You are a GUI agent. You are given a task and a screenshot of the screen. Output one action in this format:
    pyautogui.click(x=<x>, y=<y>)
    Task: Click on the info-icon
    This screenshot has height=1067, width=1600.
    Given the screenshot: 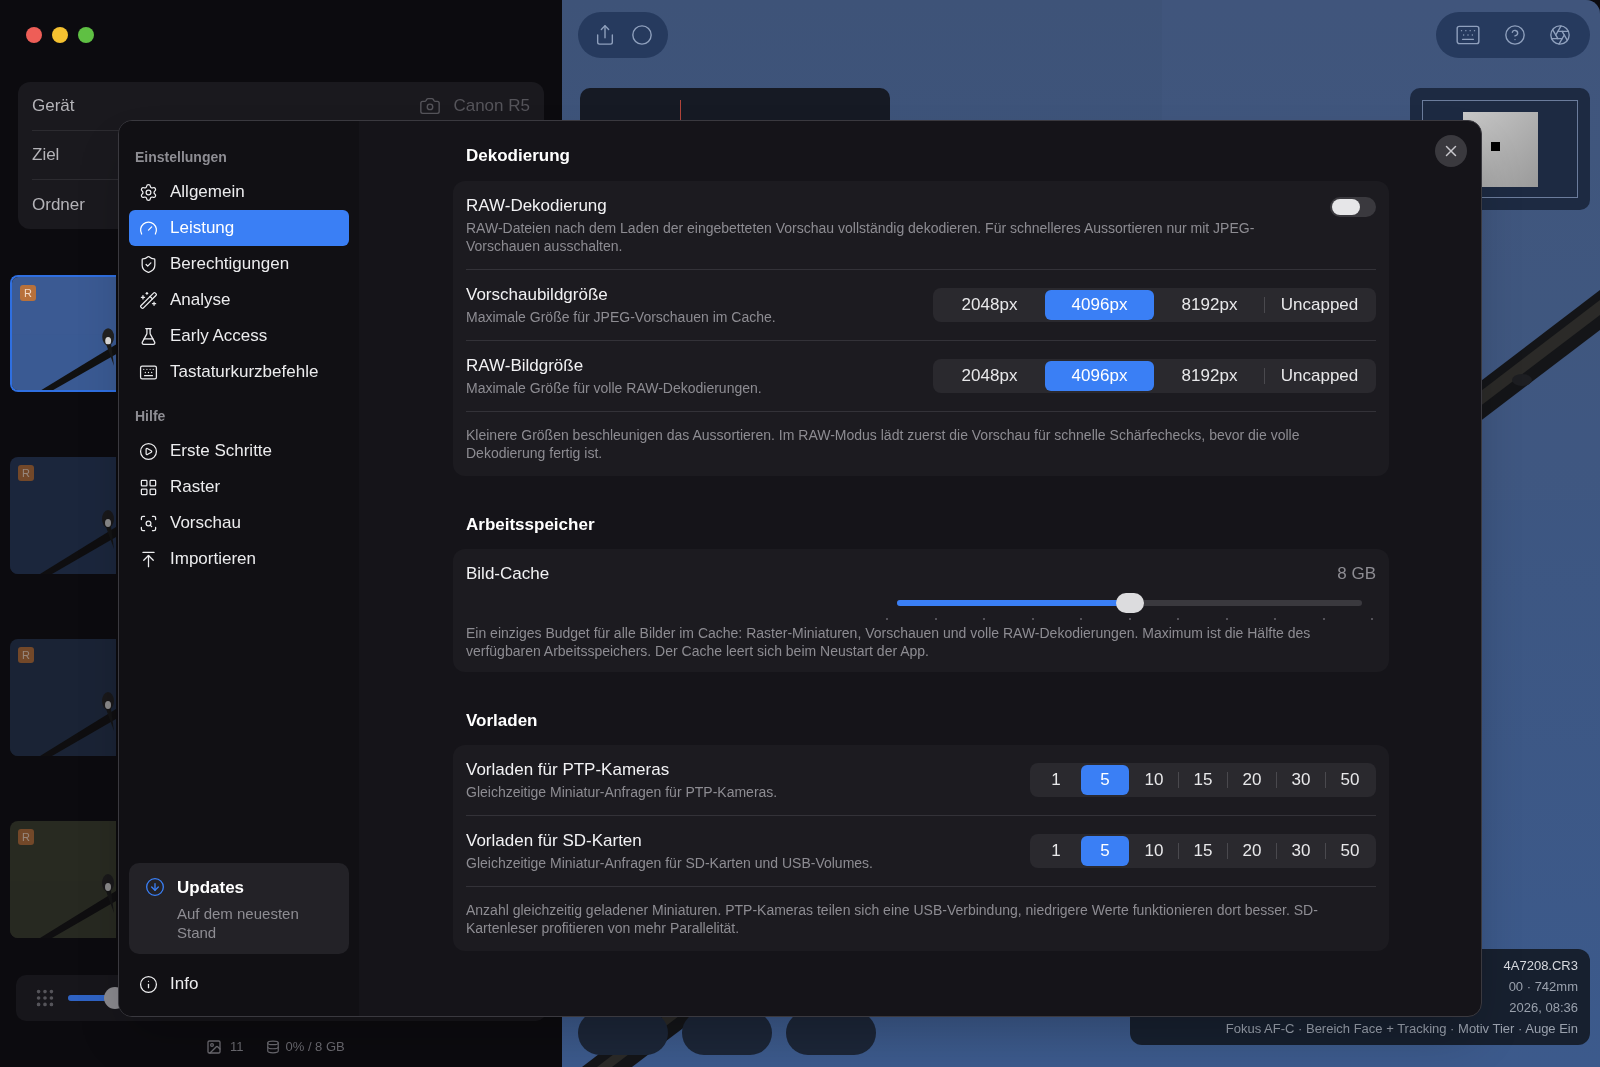 What is the action you would take?
    pyautogui.click(x=148, y=984)
    